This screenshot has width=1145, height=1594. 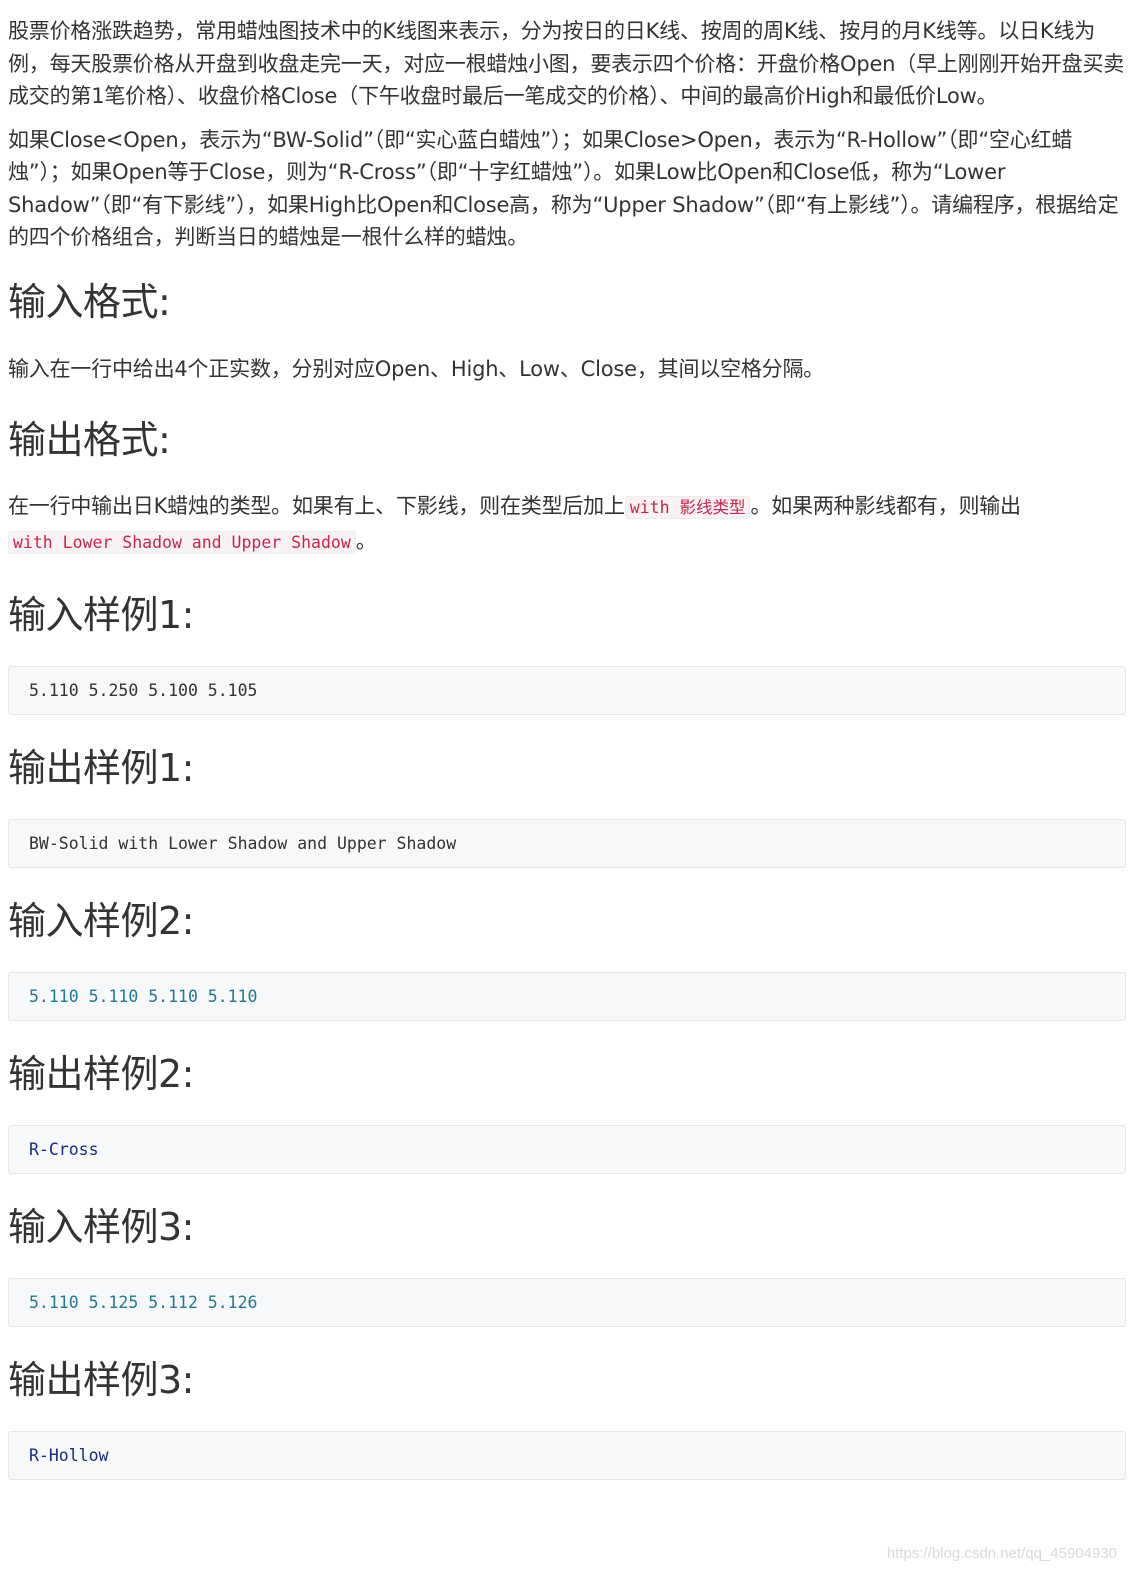 I want to click on sample-output-2-heading: 输出样例2:, so click(x=101, y=1074).